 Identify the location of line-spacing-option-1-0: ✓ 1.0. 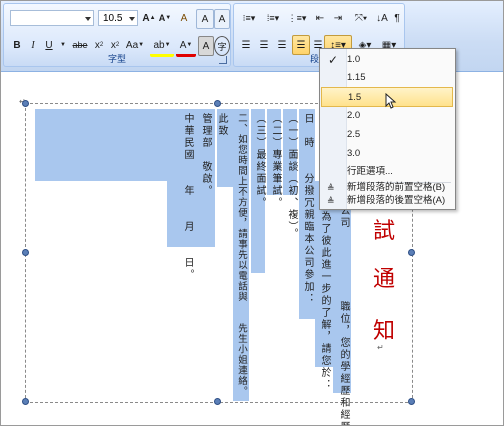
(387, 60).